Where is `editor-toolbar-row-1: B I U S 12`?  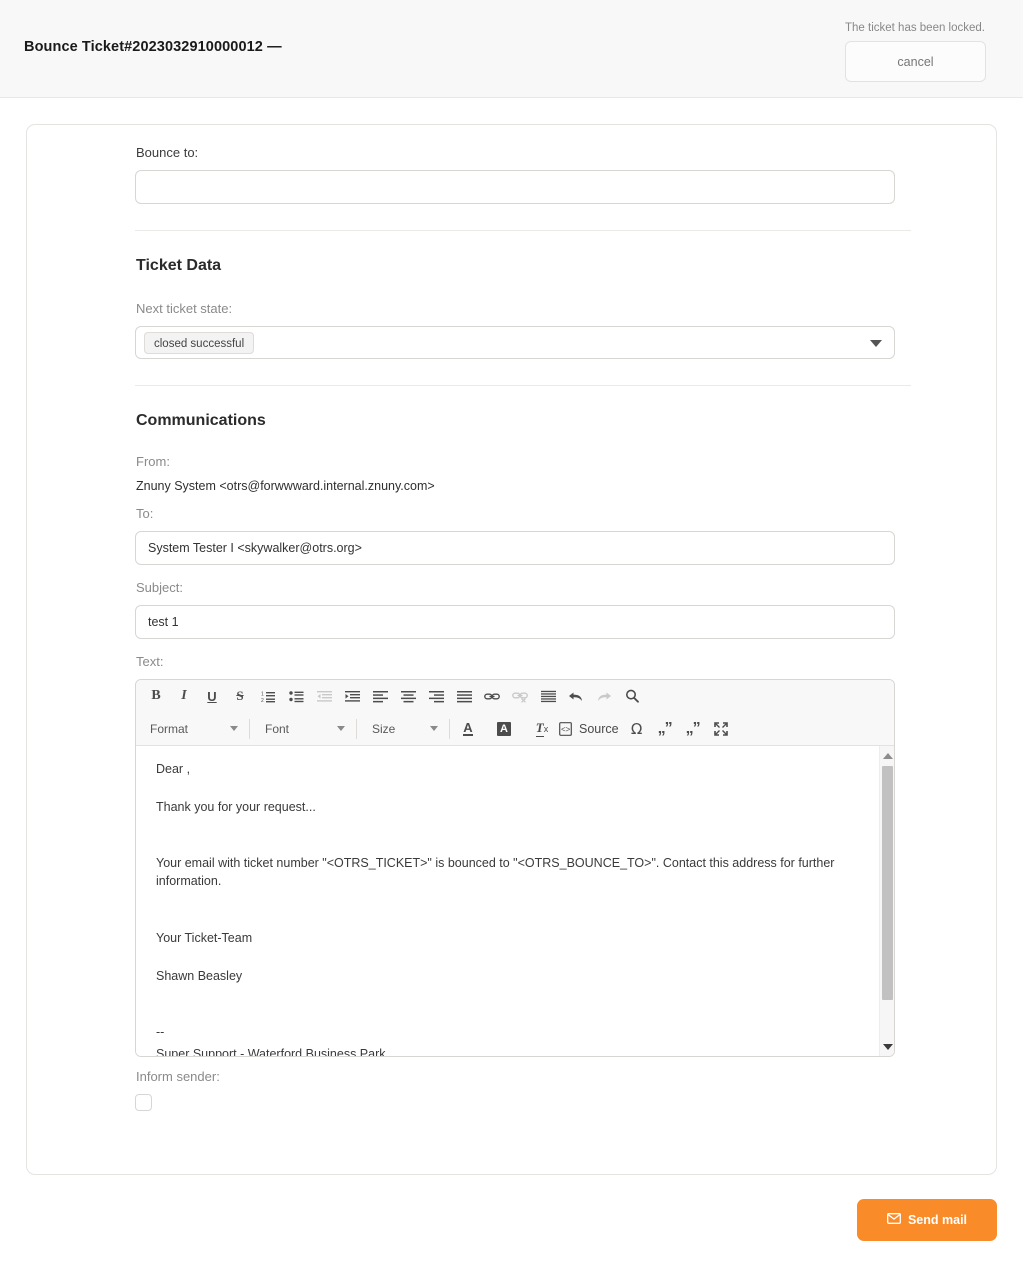
editor-toolbar-row-1: B I U S 12 is located at coordinates (515, 696).